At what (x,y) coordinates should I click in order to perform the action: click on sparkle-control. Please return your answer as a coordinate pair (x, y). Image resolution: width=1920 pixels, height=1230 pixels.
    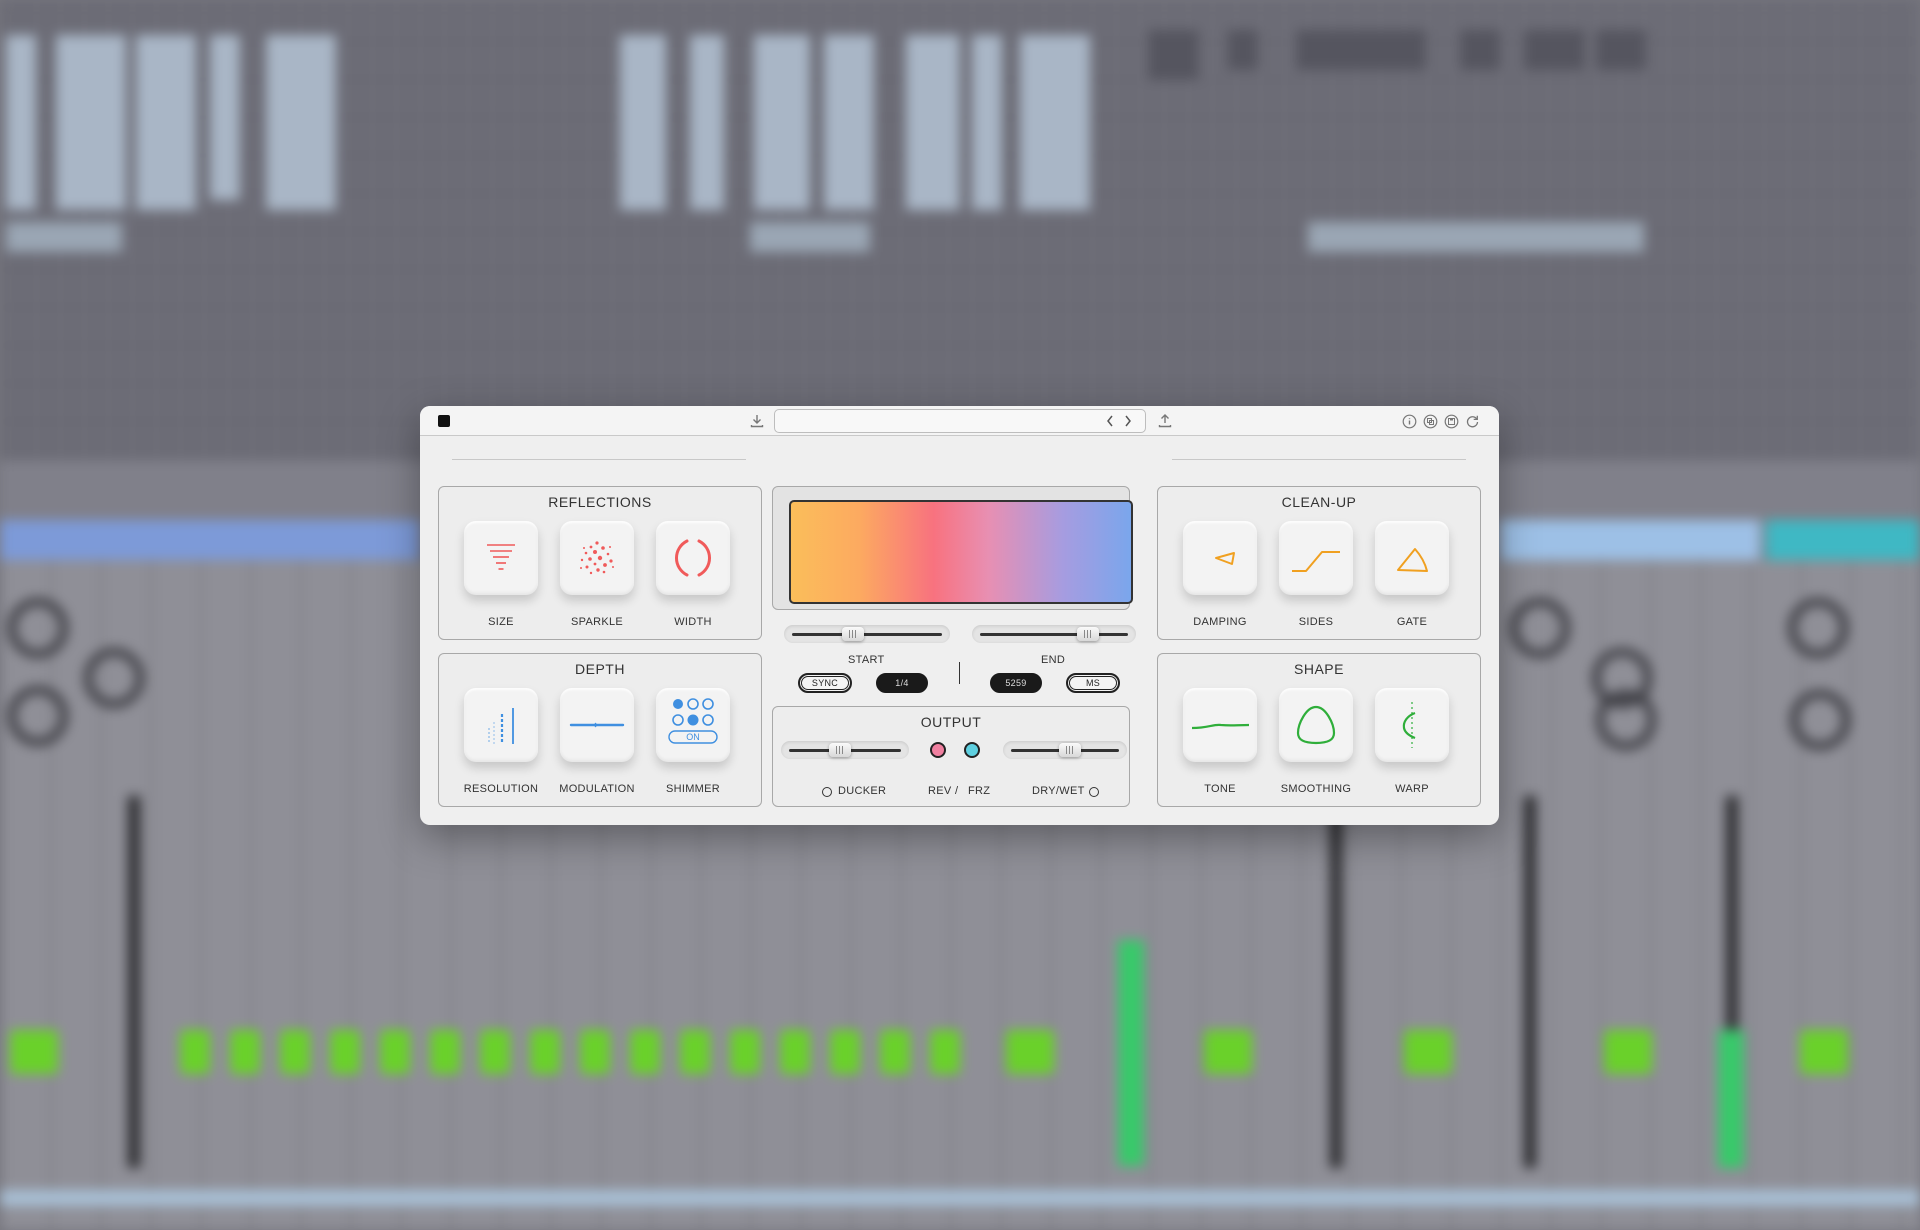
    Looking at the image, I should click on (597, 558).